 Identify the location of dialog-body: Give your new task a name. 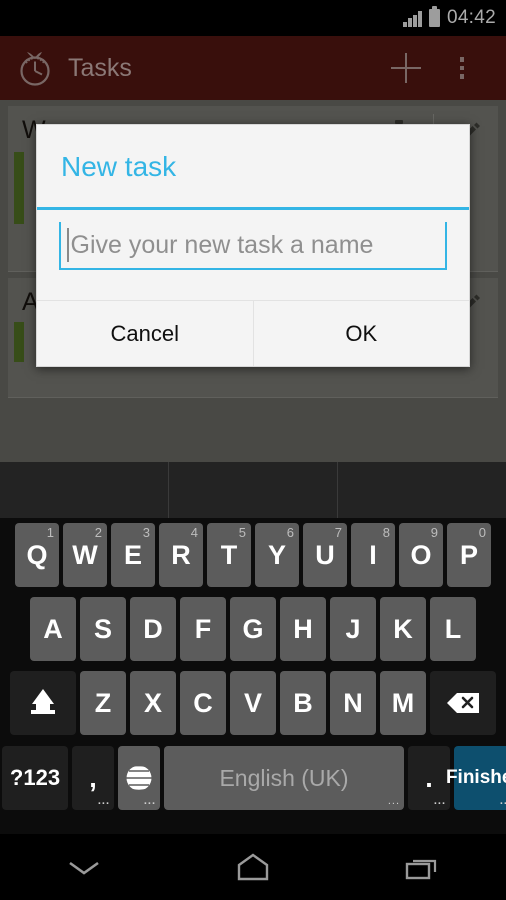
(253, 255).